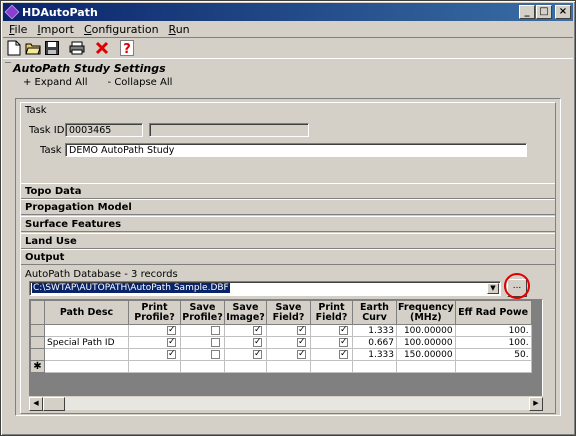 The image size is (576, 436). Describe the element at coordinates (281, 354) in the screenshot. I see `table-row: ✓ ✓ ✓ ✓ 1.333 150.00000 50.` at that location.